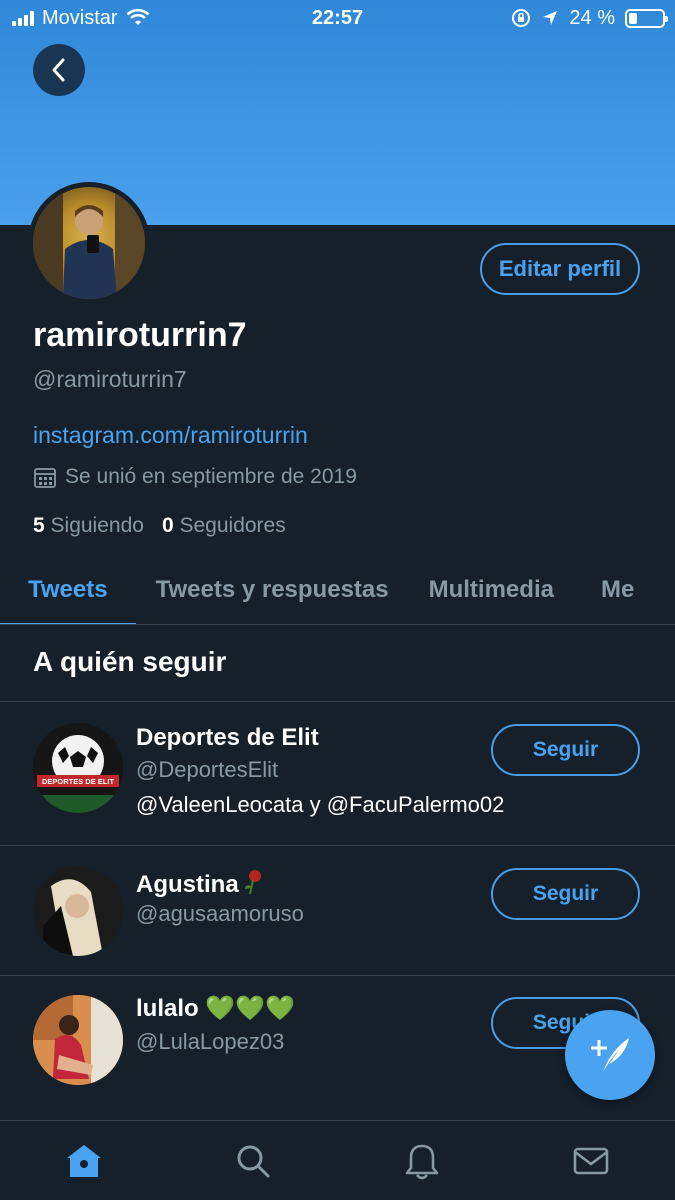 This screenshot has width=675, height=1200. I want to click on profile-display-name: ramiroturrin7, so click(140, 335).